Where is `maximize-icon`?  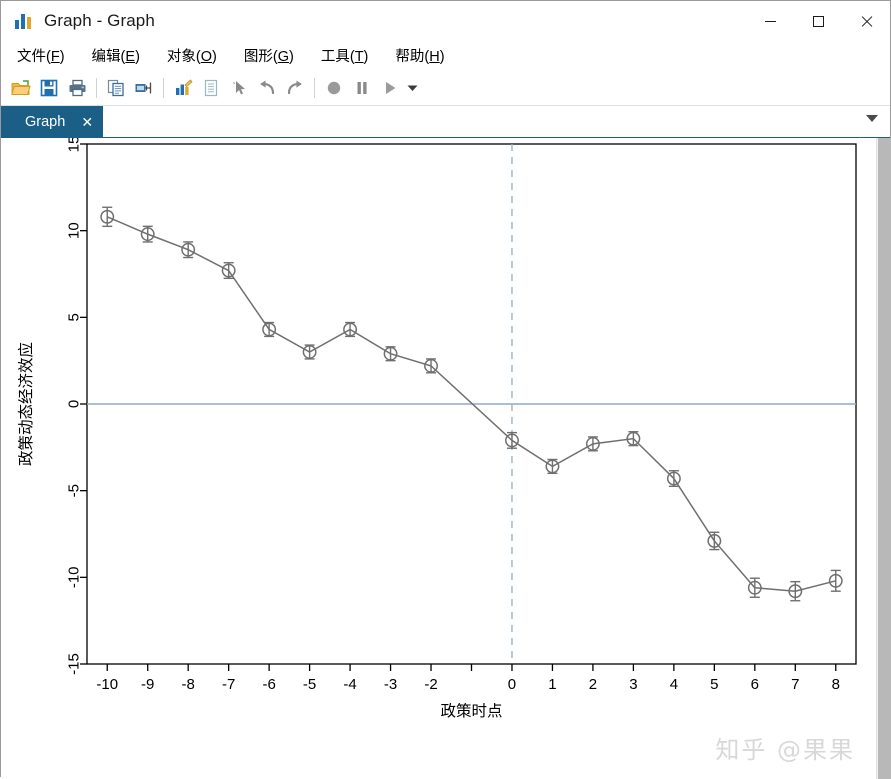
maximize-icon is located at coordinates (818, 21).